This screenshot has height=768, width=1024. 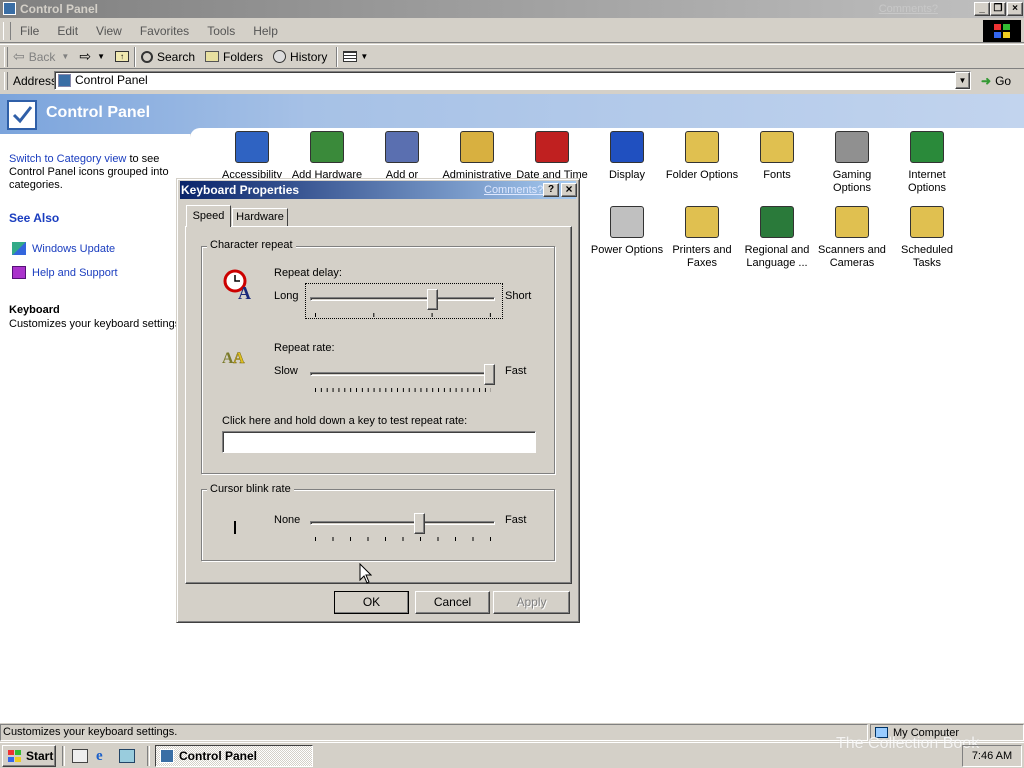 I want to click on power-options-icon, so click(x=627, y=222).